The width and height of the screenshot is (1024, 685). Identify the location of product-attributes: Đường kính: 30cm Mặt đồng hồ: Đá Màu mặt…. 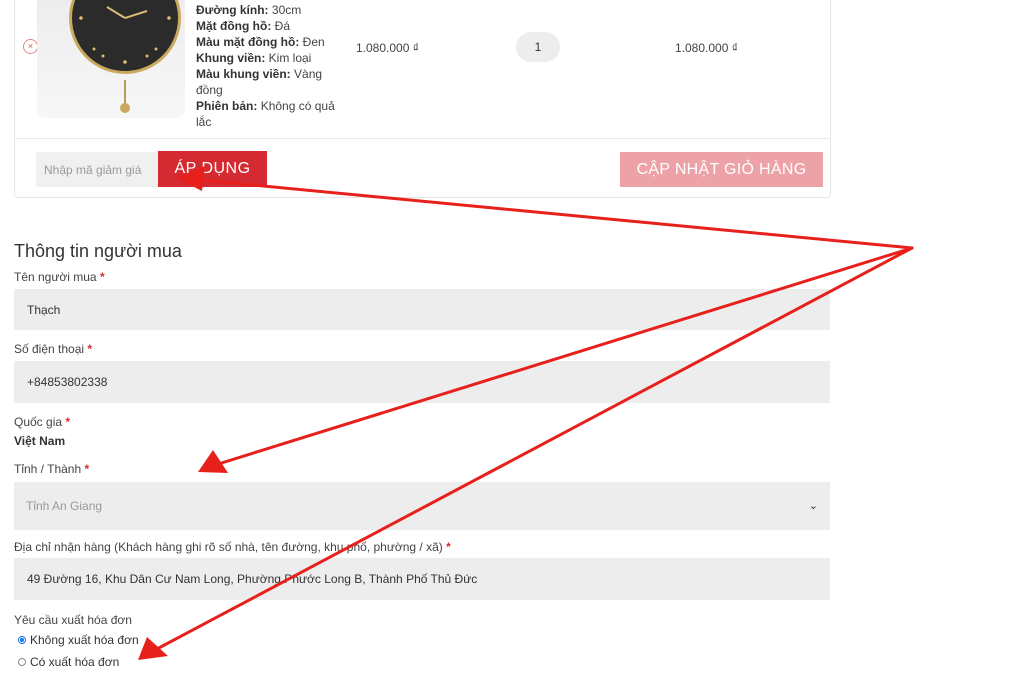
(268, 66).